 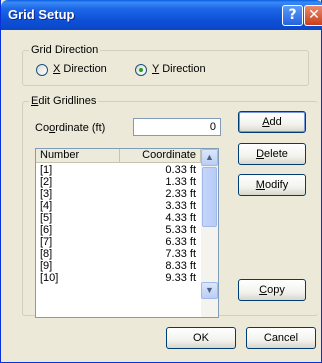 I want to click on add-button: Add, so click(x=272, y=122).